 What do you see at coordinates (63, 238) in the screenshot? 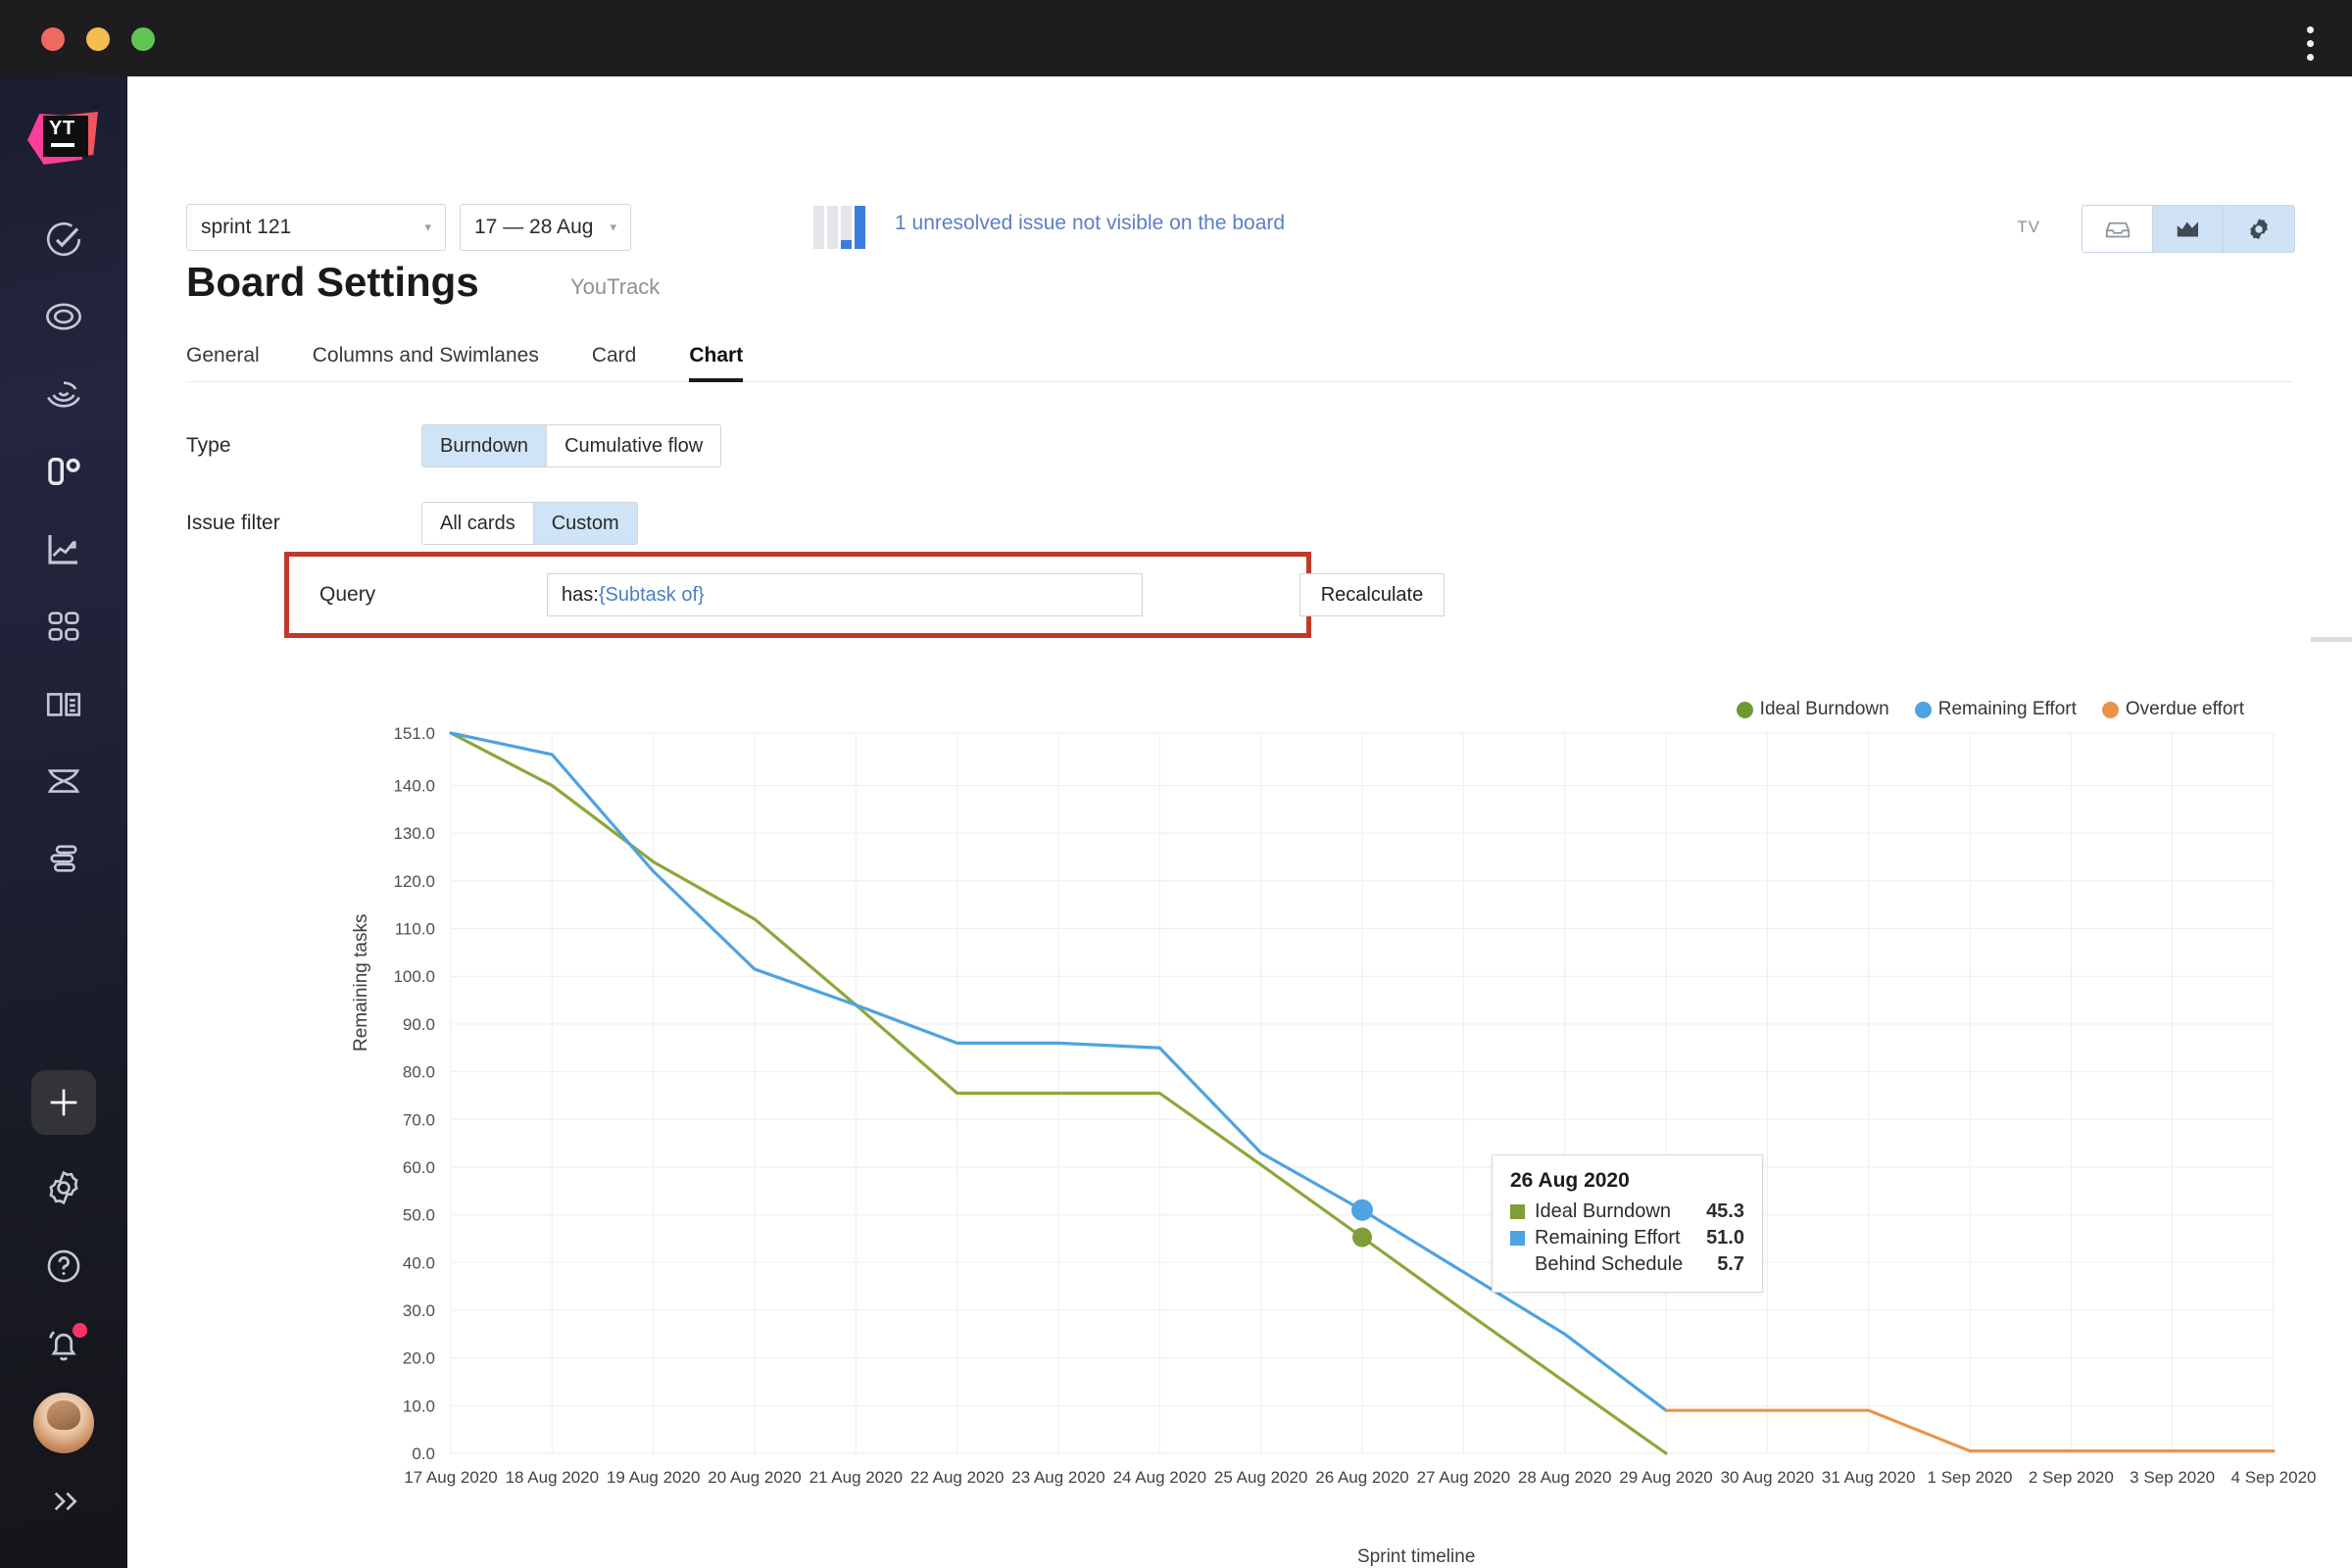
I see `sidebar-item-issues` at bounding box center [63, 238].